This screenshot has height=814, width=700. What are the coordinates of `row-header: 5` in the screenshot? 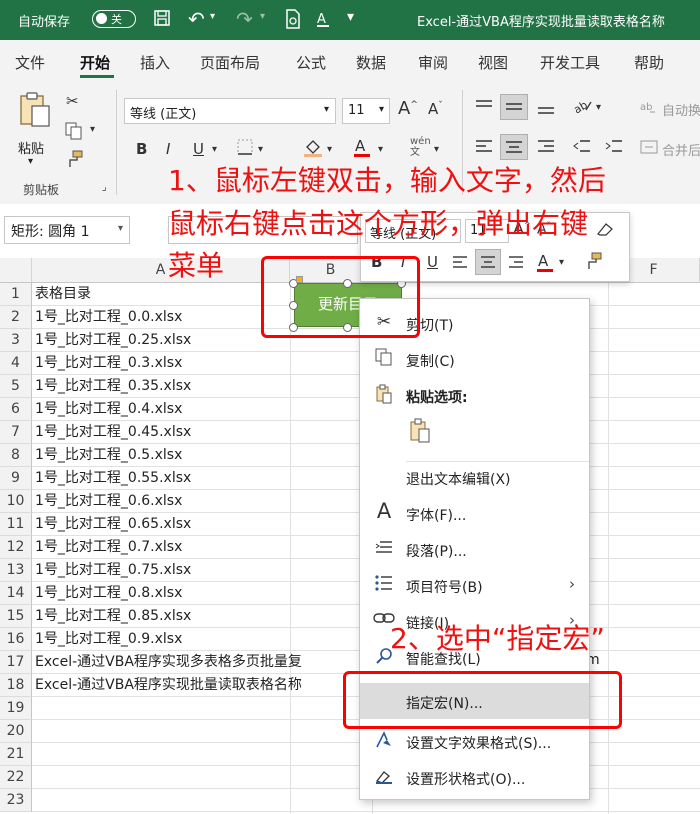 It's located at (16, 386).